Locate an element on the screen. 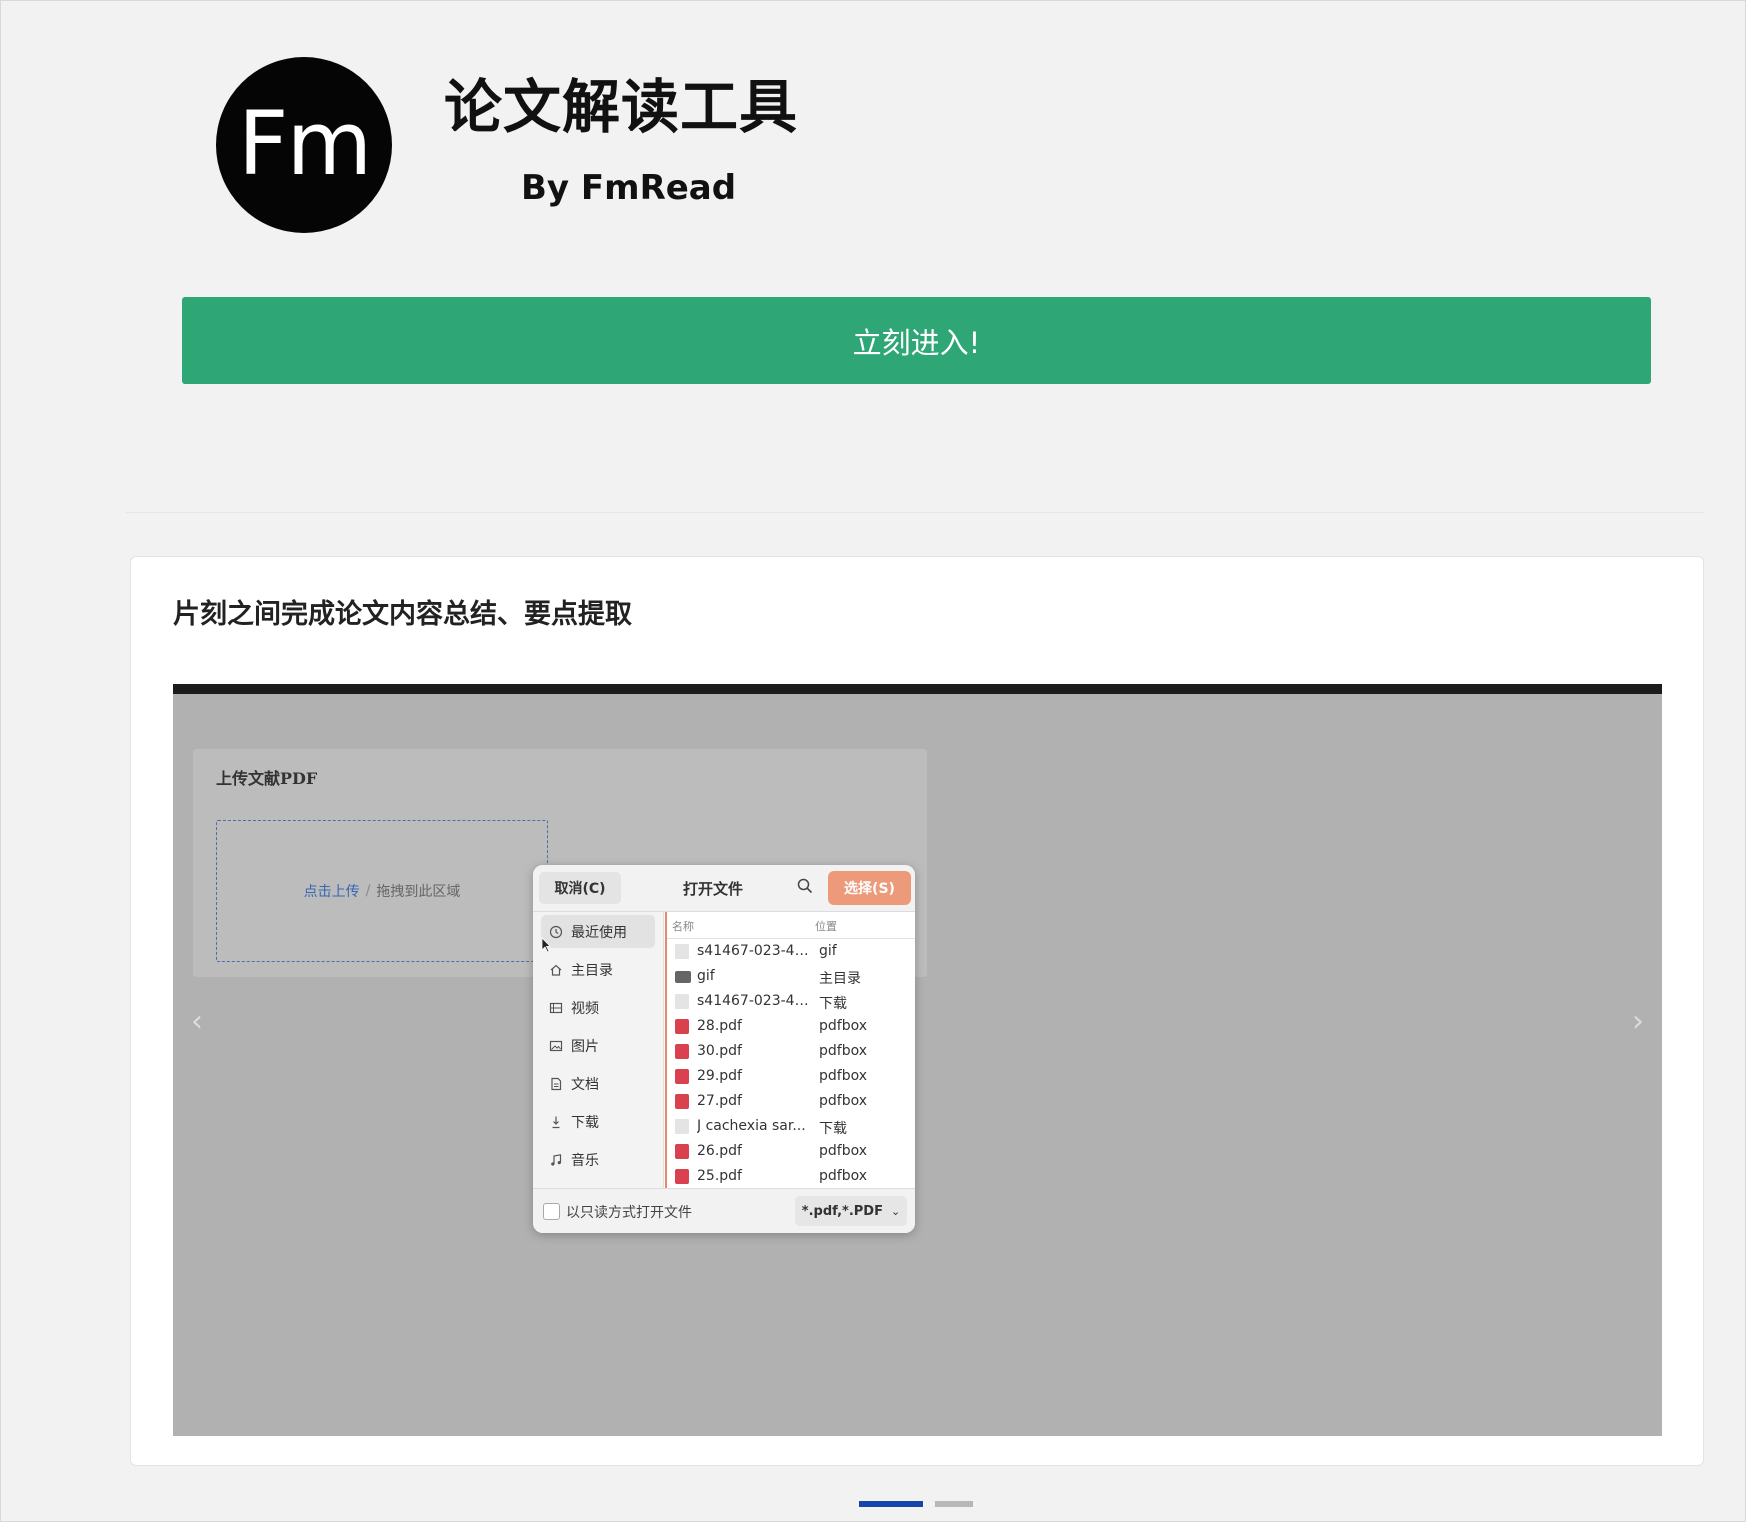  file-location: gif is located at coordinates (828, 951).